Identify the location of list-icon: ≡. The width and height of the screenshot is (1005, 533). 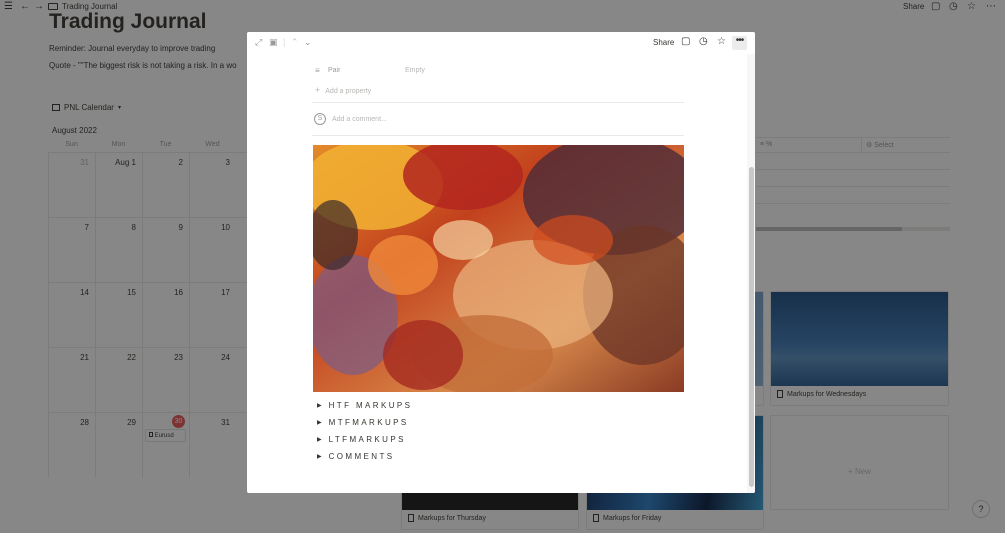
(317, 70).